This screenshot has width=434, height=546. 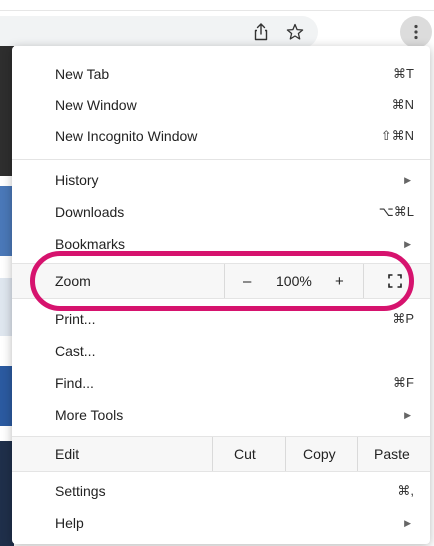 I want to click on shortcut-label: ⌘F, so click(x=403, y=382).